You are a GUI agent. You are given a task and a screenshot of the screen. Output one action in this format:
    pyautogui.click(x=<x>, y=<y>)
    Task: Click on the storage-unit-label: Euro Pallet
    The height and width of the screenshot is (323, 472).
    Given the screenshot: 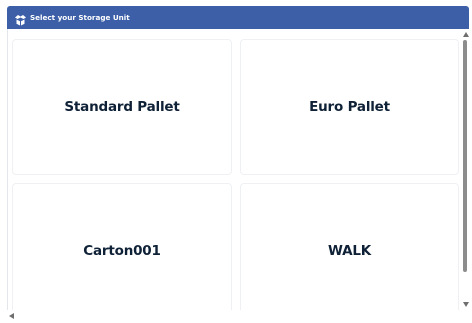 What is the action you would take?
    pyautogui.click(x=349, y=107)
    